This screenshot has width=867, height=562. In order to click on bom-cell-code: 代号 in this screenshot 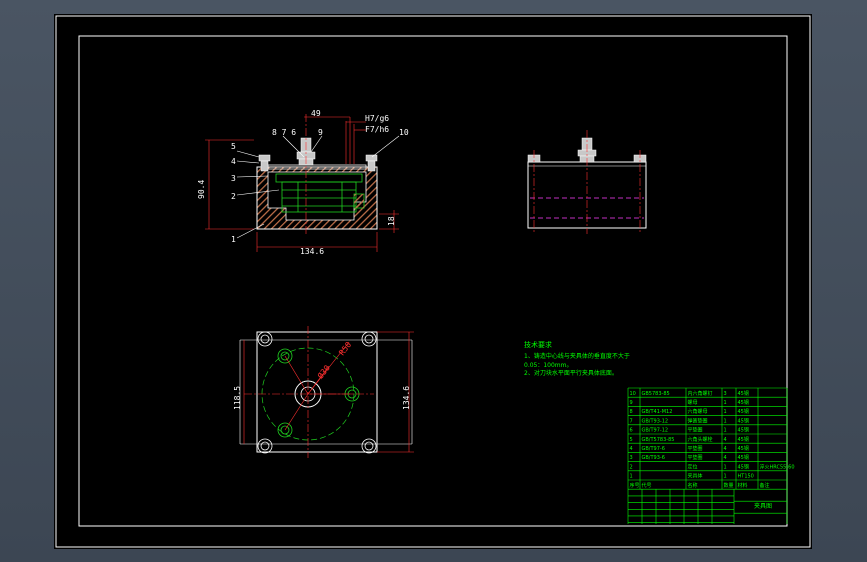, I will do `click(647, 485)`.